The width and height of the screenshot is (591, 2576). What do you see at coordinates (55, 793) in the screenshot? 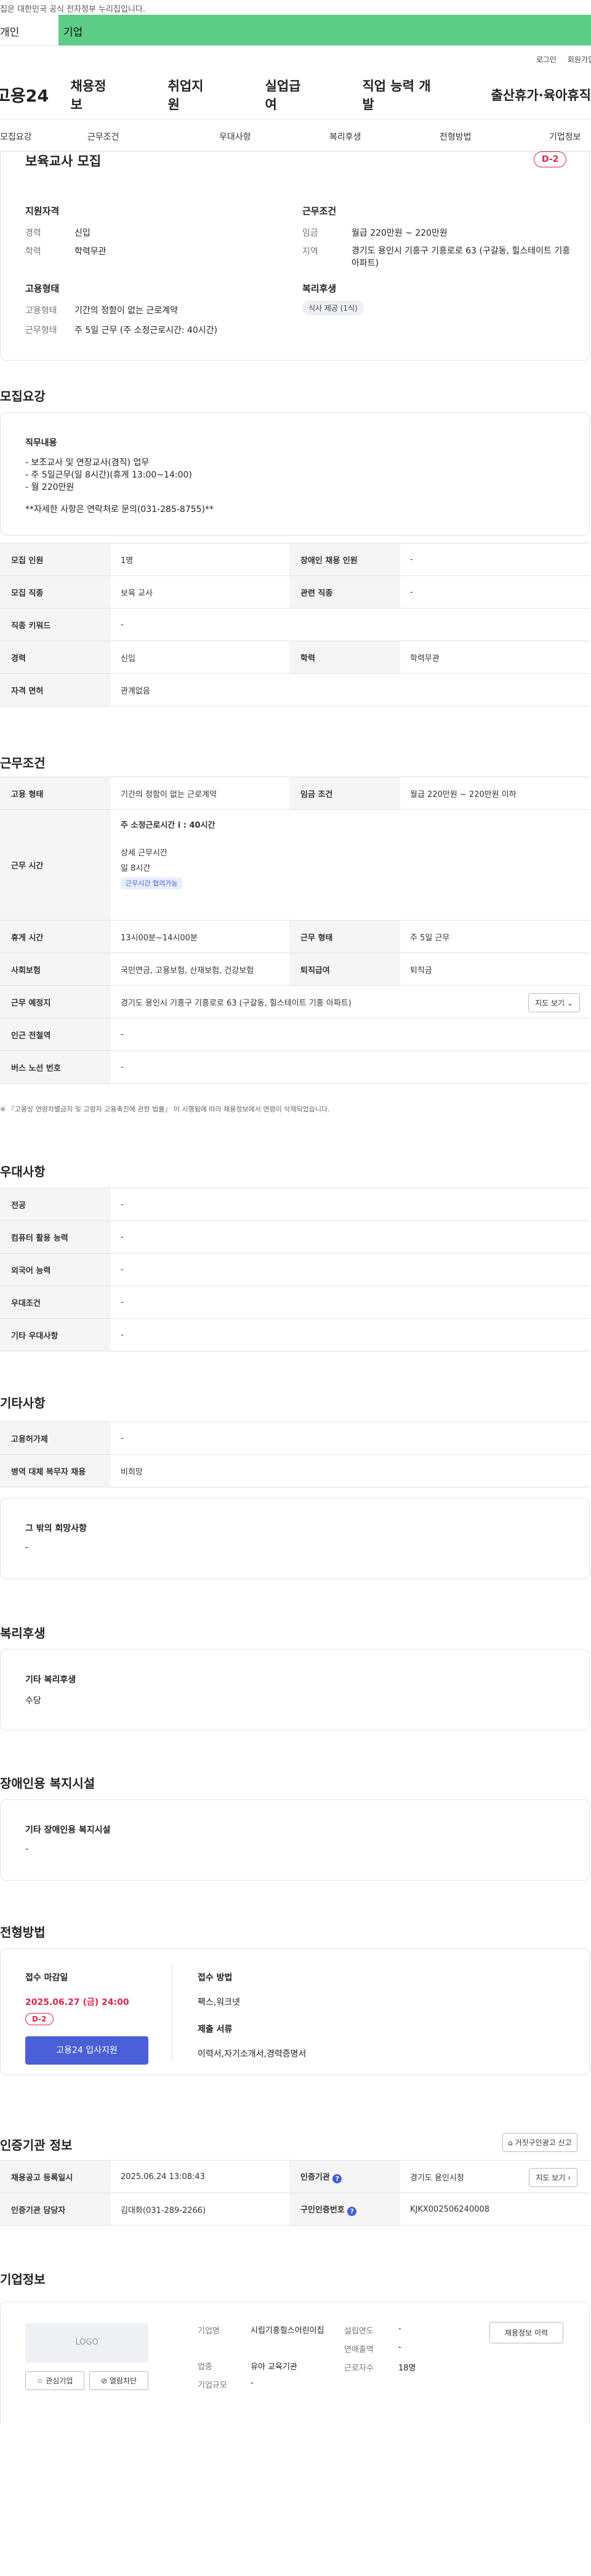
I see `table-header-cell: 고용 형태` at bounding box center [55, 793].